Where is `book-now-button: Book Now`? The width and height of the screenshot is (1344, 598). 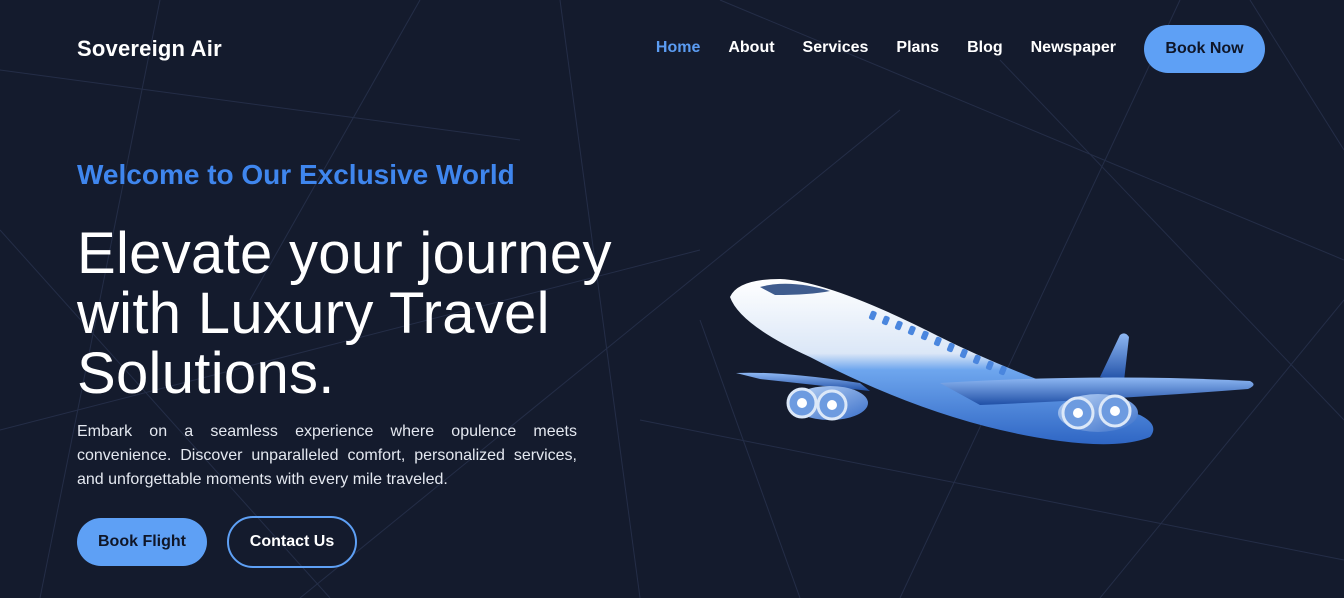
book-now-button: Book Now is located at coordinates (1204, 49).